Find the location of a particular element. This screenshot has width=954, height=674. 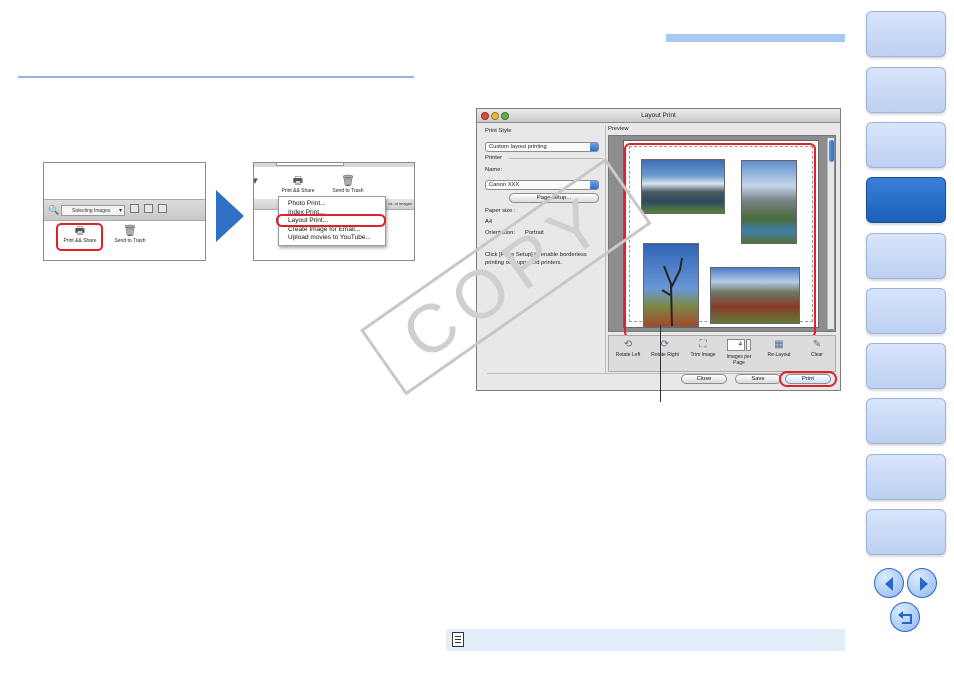

trim-icon: ⛶ is located at coordinates (703, 344).